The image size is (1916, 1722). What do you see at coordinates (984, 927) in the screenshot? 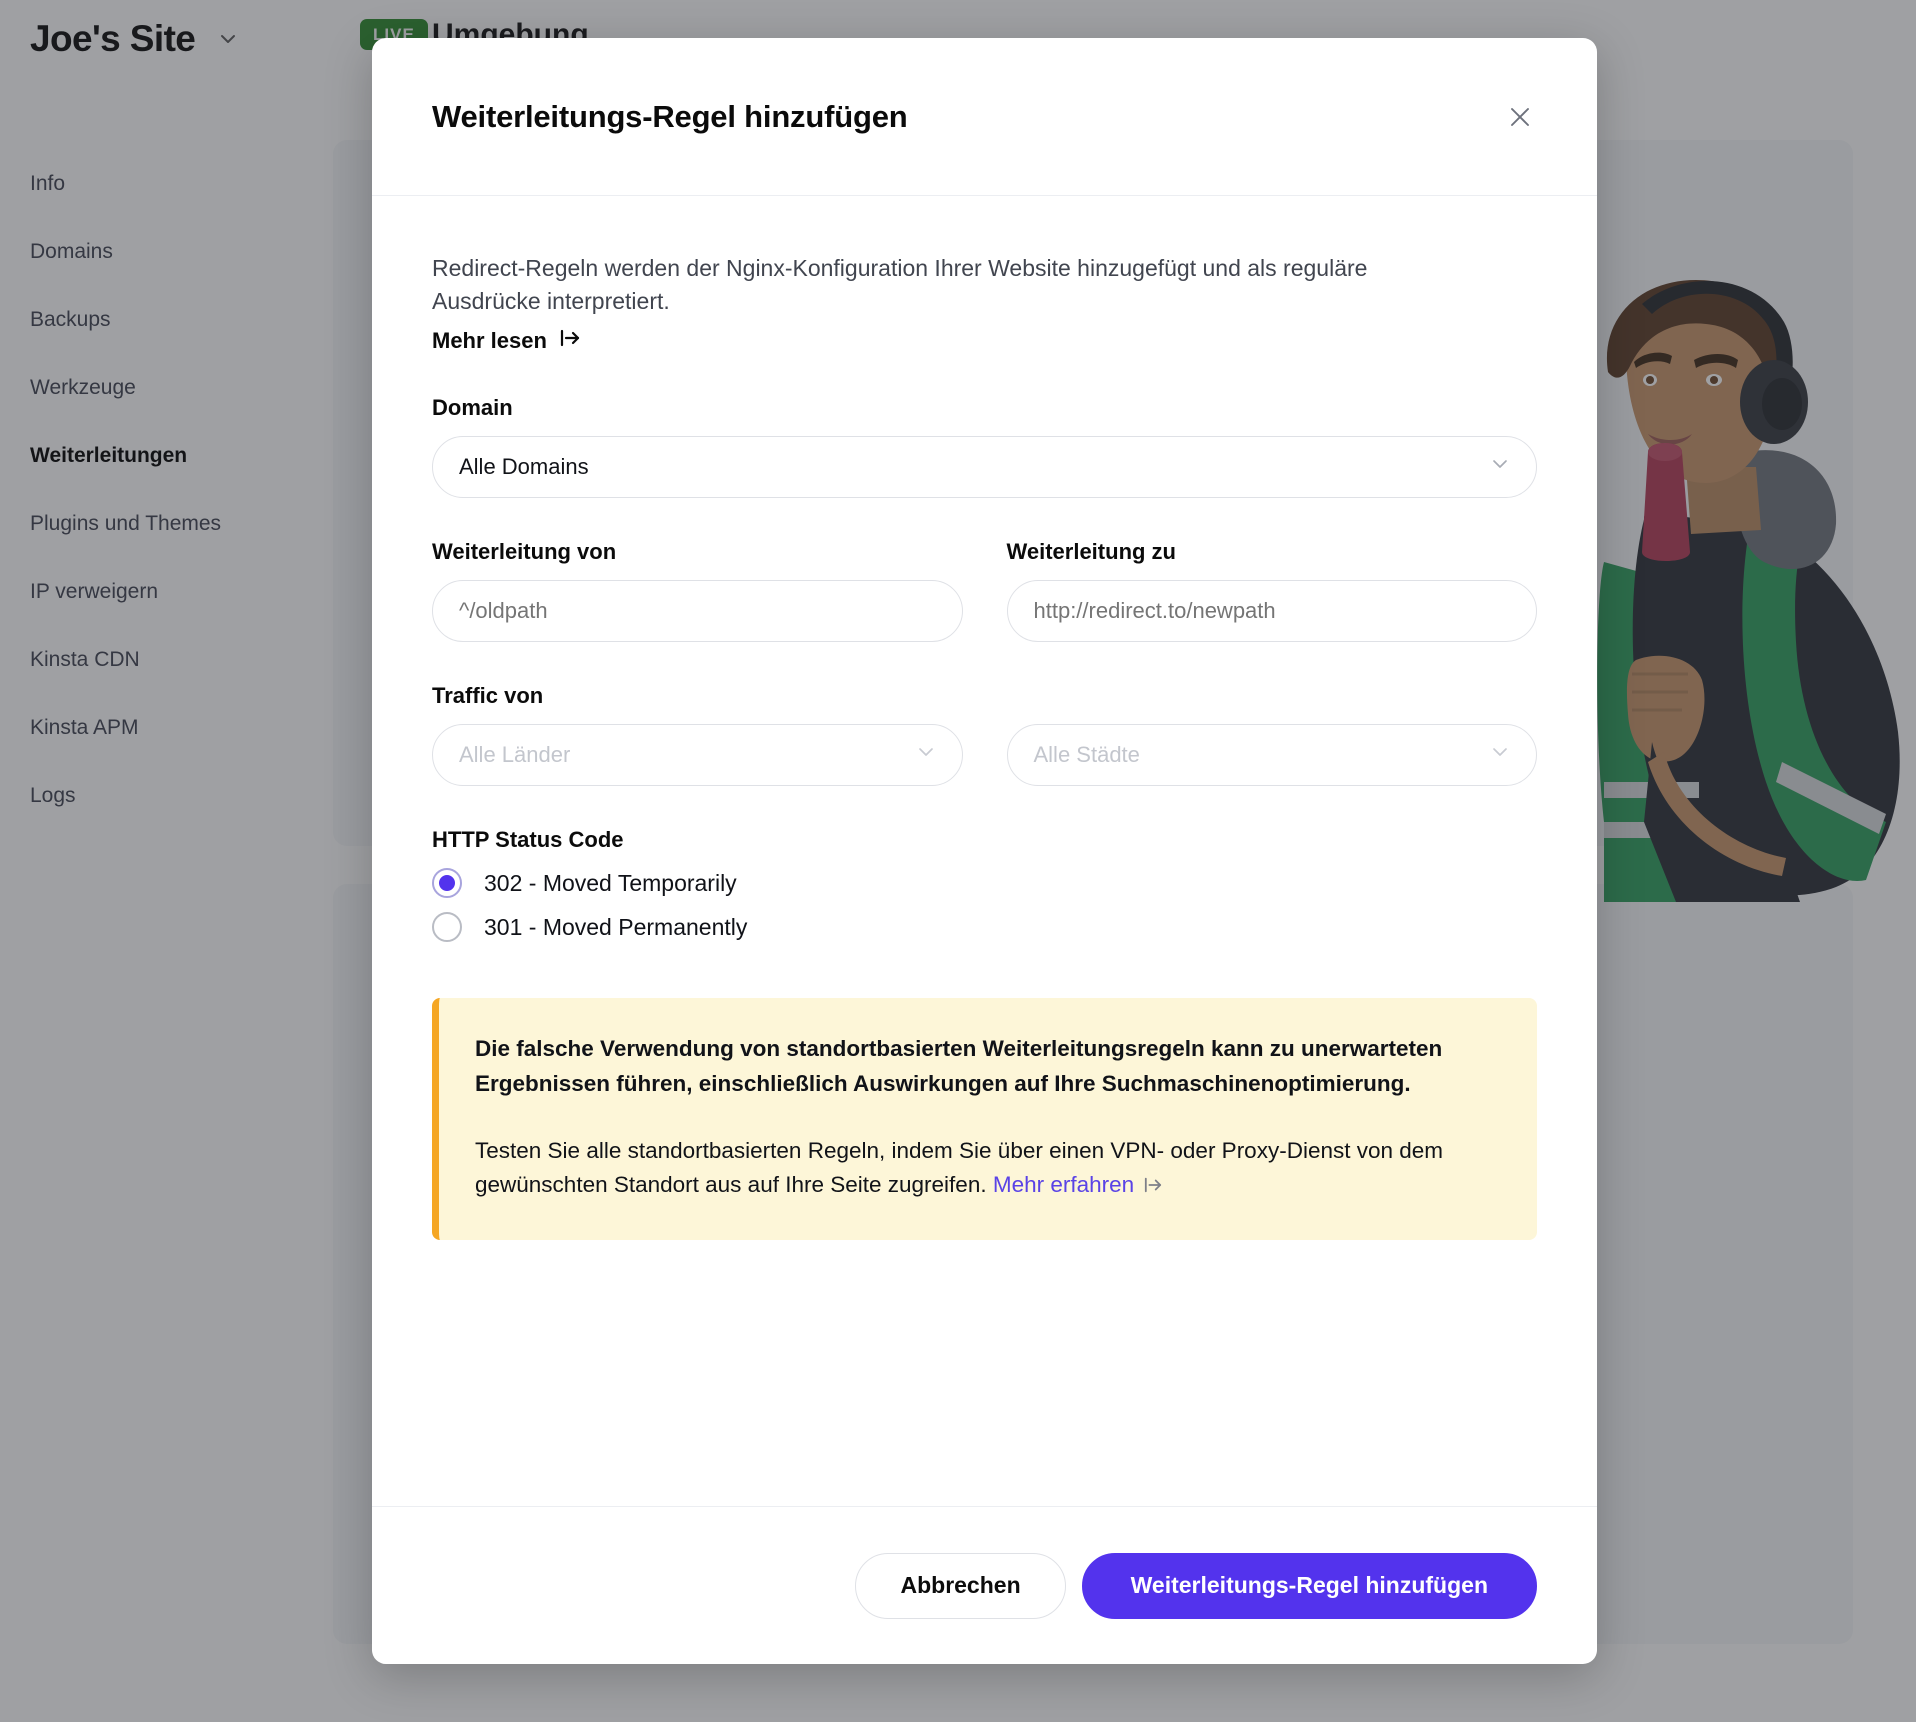
I see `radio-301: 301 - Moved Permanently` at bounding box center [984, 927].